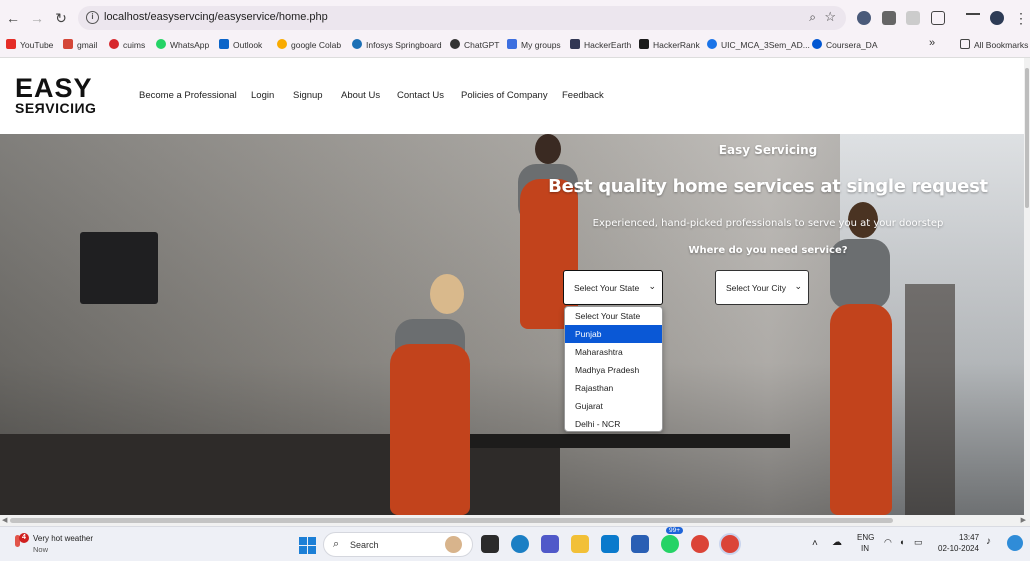 The width and height of the screenshot is (1030, 561). Describe the element at coordinates (520, 544) in the screenshot. I see `edge-icon` at that location.